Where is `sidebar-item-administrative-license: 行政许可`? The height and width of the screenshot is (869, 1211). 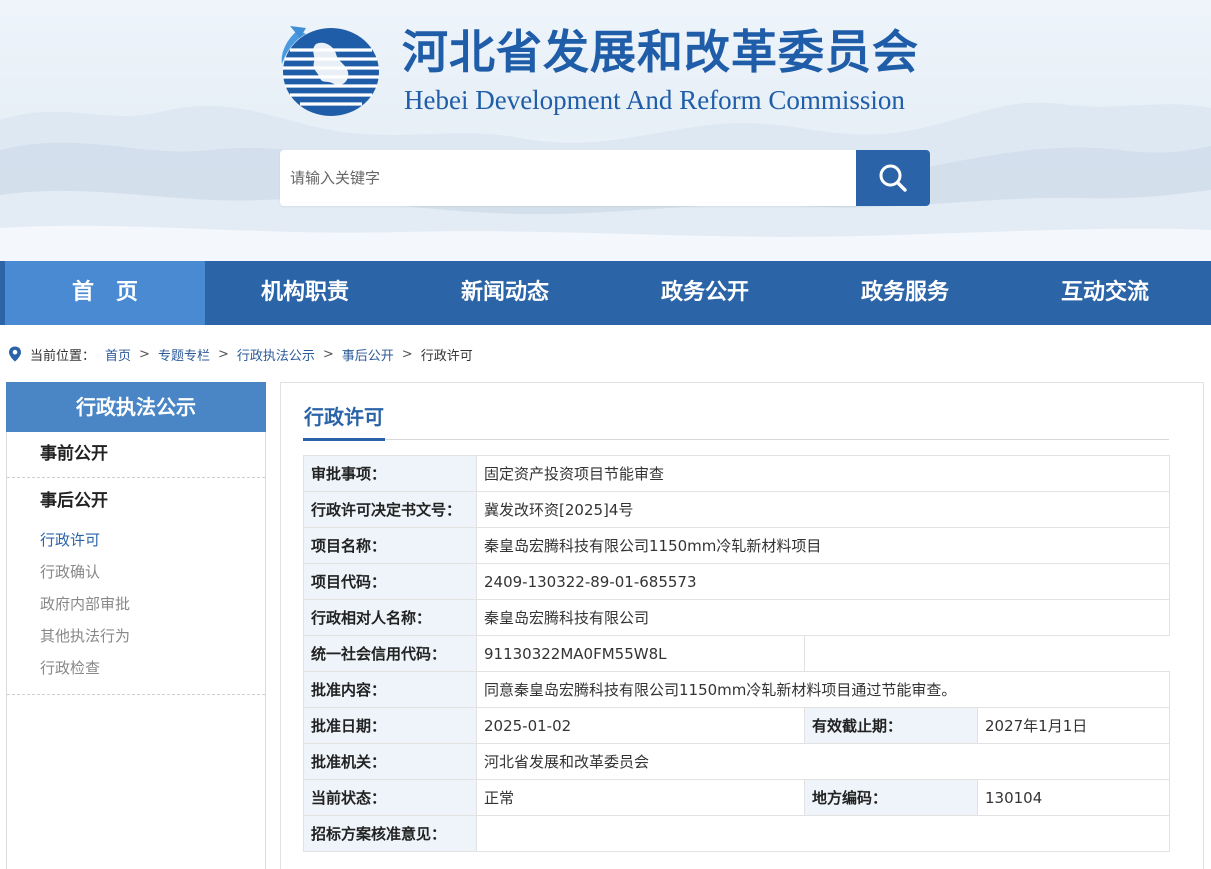 sidebar-item-administrative-license: 行政许可 is located at coordinates (136, 540).